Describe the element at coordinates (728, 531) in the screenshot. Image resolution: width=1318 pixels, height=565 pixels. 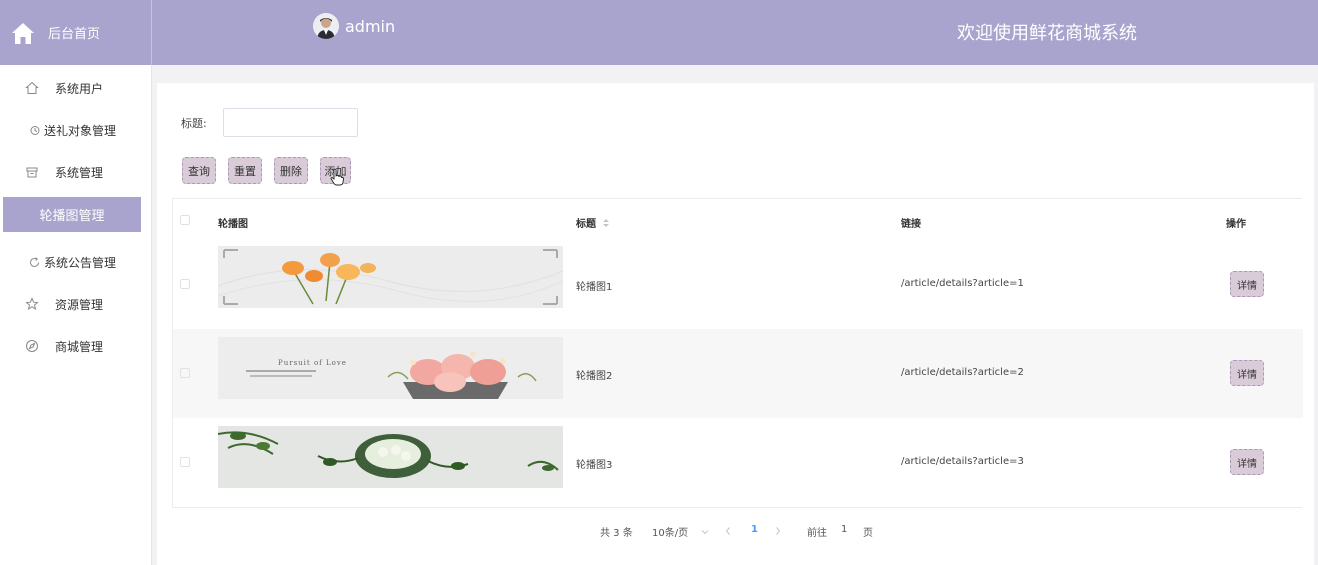
I see `prev-page-icon` at that location.